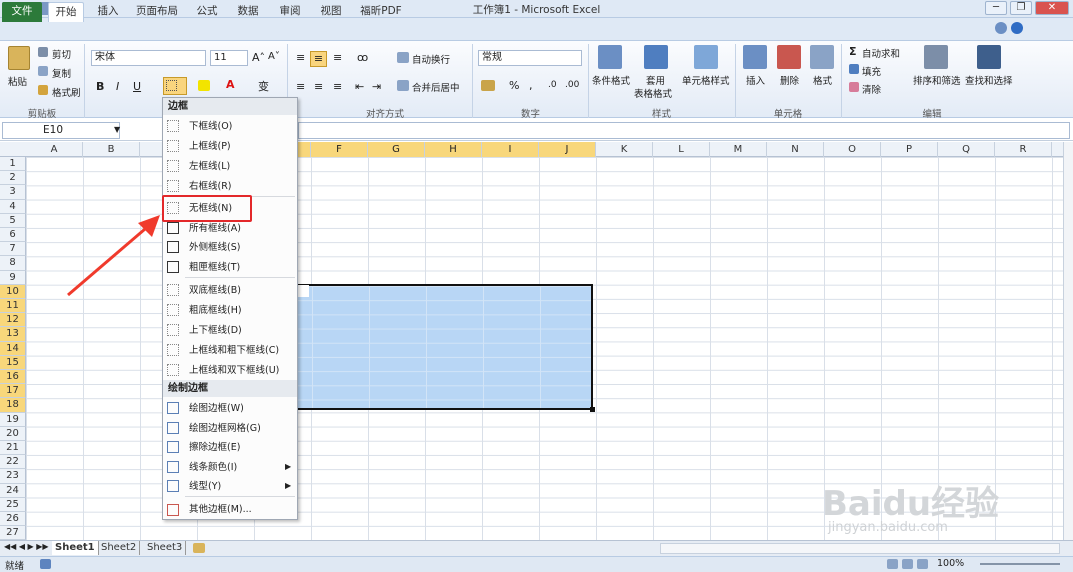  I want to click on row-header: 11, so click(13, 306).